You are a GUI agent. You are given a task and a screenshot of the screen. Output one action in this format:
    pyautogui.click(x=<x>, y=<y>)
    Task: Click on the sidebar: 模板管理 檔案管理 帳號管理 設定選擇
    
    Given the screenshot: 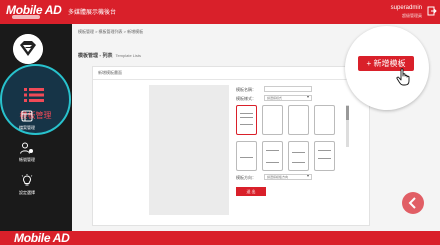 What is the action you would take?
    pyautogui.click(x=36, y=127)
    